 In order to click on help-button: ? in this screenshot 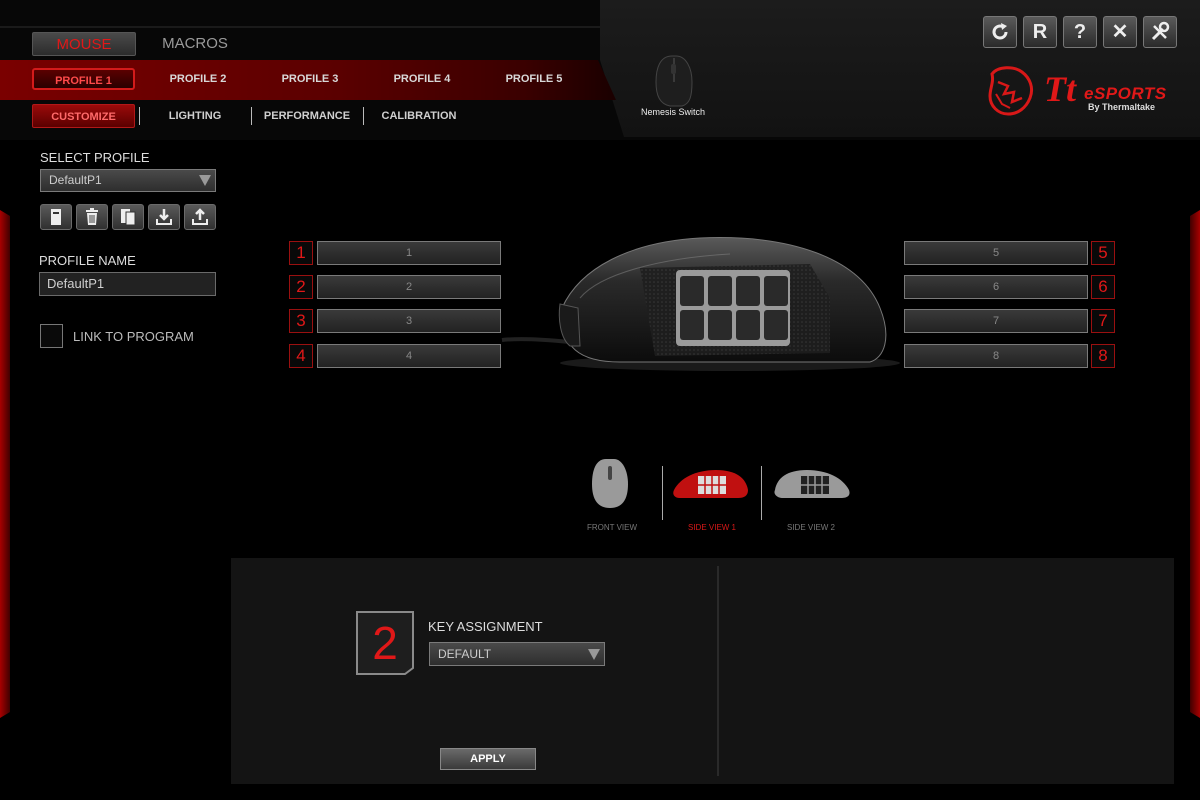, I will do `click(1080, 32)`.